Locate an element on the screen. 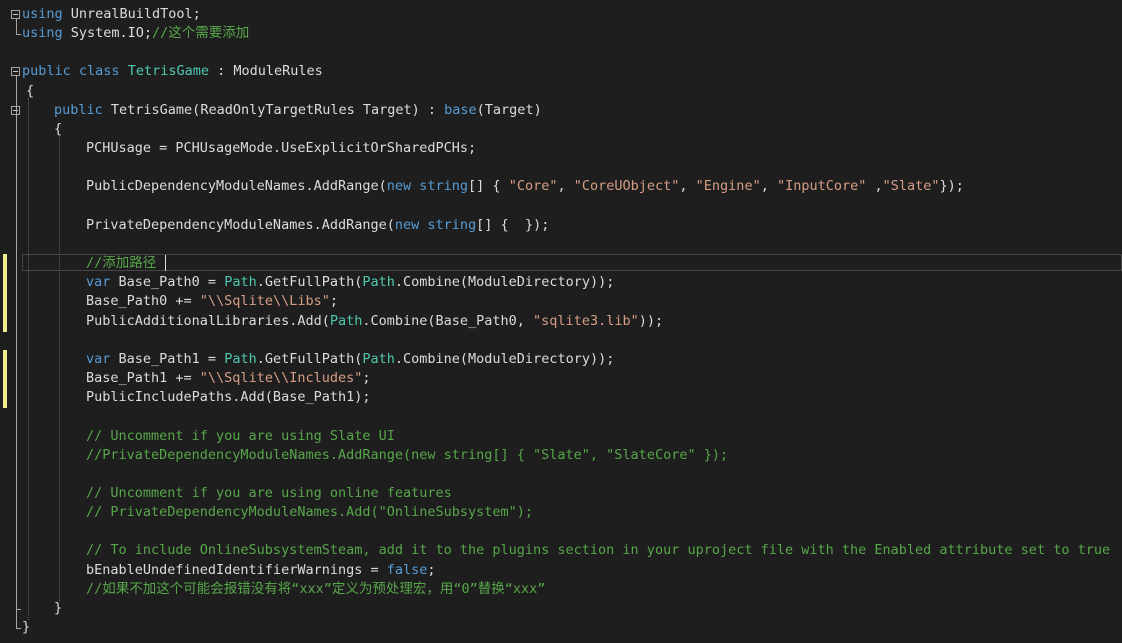 The height and width of the screenshot is (643, 1122). code-token: (Target) is located at coordinates (509, 109).